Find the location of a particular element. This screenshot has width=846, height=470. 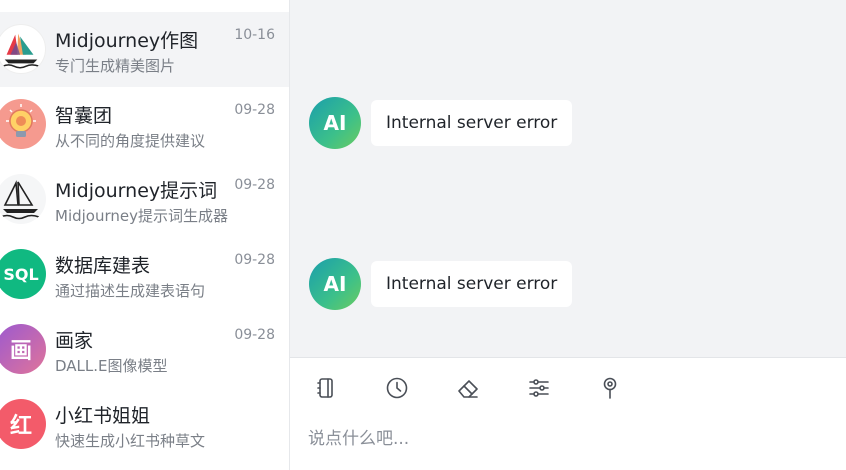

pin-icon is located at coordinates (610, 388).